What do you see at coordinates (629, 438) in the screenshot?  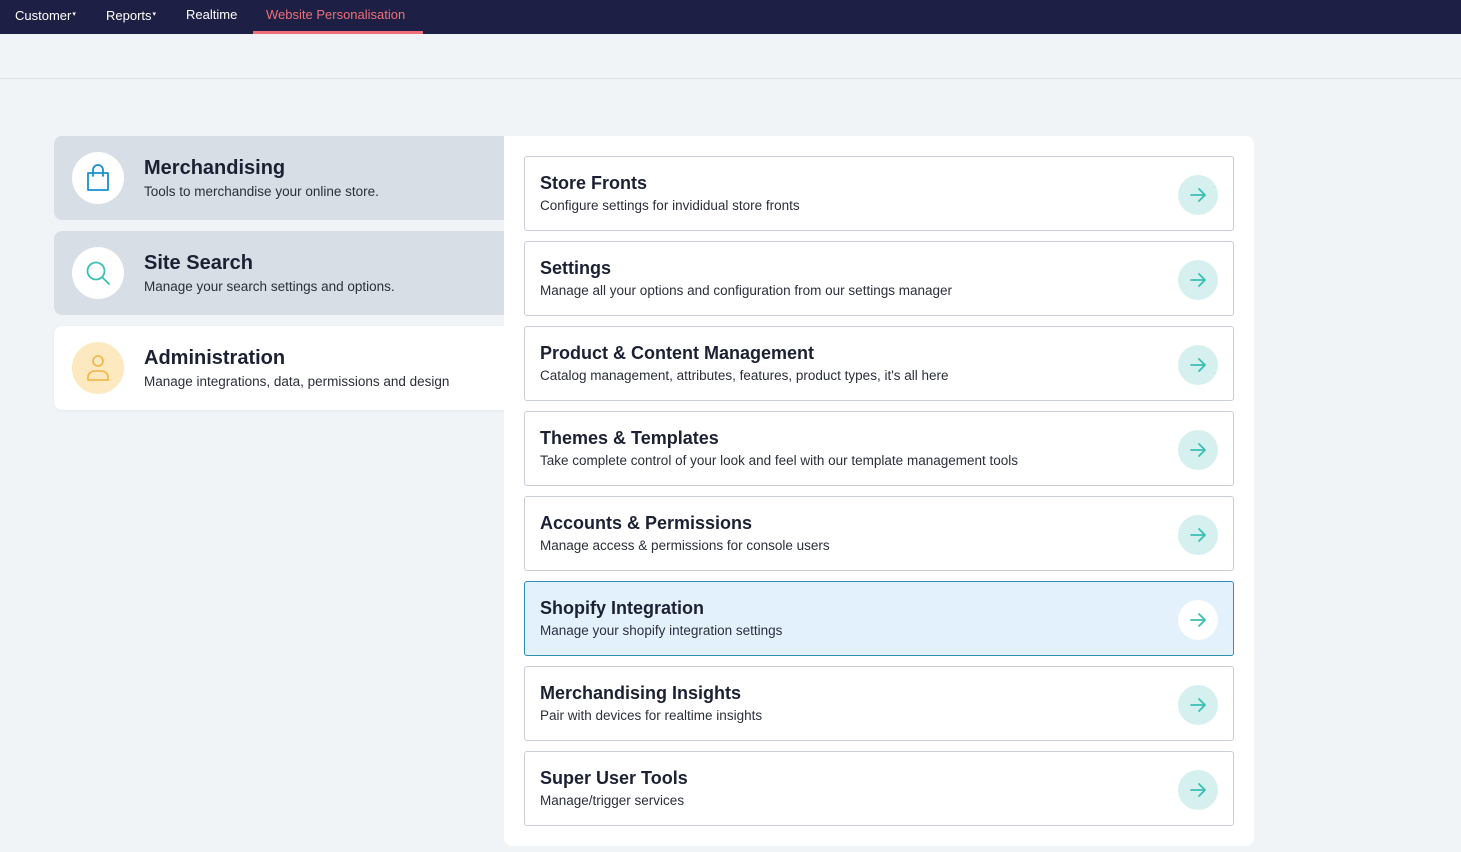 I see `card-title: Themes & Templates` at bounding box center [629, 438].